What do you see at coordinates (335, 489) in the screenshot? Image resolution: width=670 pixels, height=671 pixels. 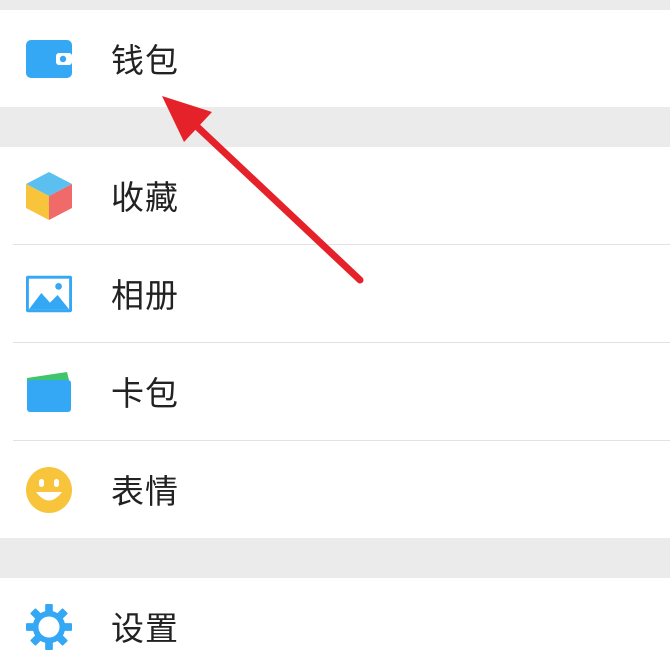 I see `menu-item-stickers: 表情` at bounding box center [335, 489].